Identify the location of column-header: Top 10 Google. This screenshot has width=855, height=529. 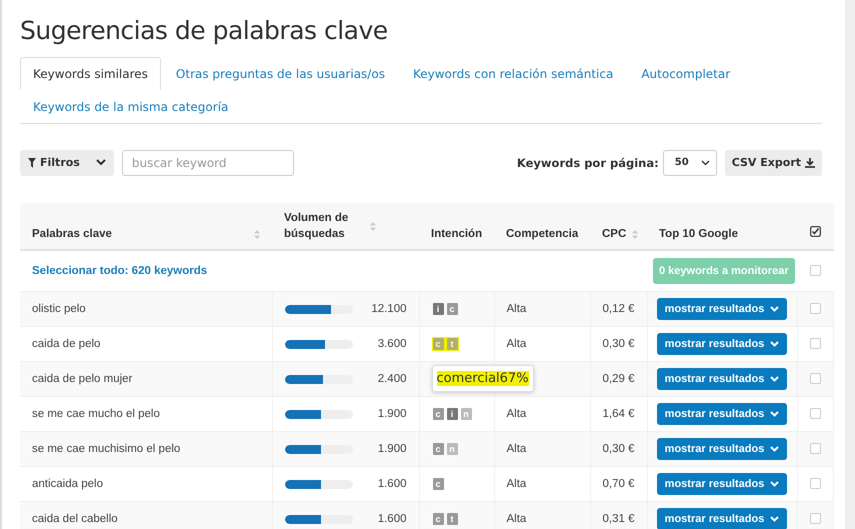
(698, 234).